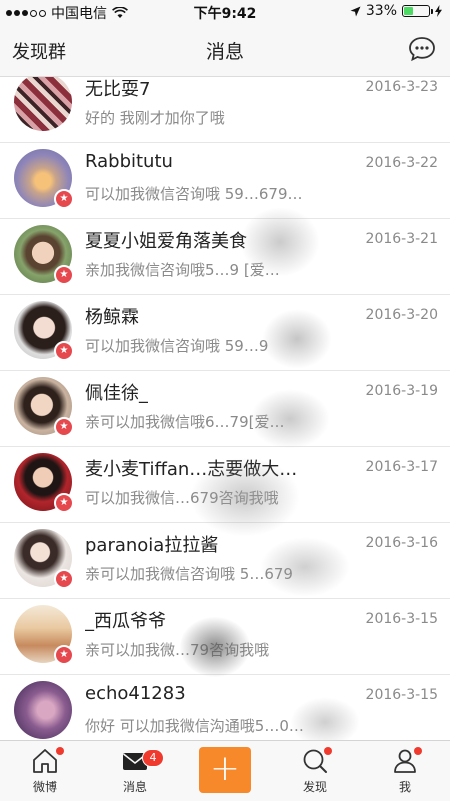  What do you see at coordinates (401, 163) in the screenshot?
I see `conversation-date: 2016-3-22` at bounding box center [401, 163].